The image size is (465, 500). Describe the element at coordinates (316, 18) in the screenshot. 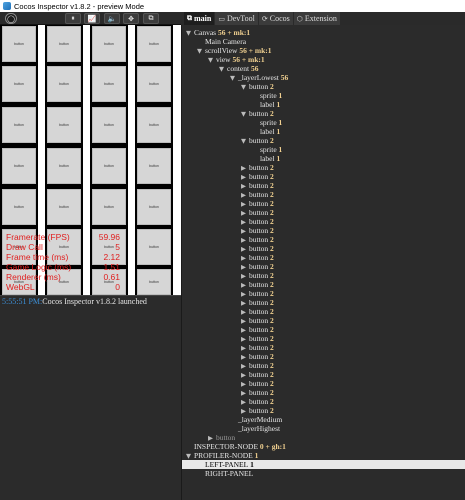

I see `tab-extension: ⬡ Extension` at that location.